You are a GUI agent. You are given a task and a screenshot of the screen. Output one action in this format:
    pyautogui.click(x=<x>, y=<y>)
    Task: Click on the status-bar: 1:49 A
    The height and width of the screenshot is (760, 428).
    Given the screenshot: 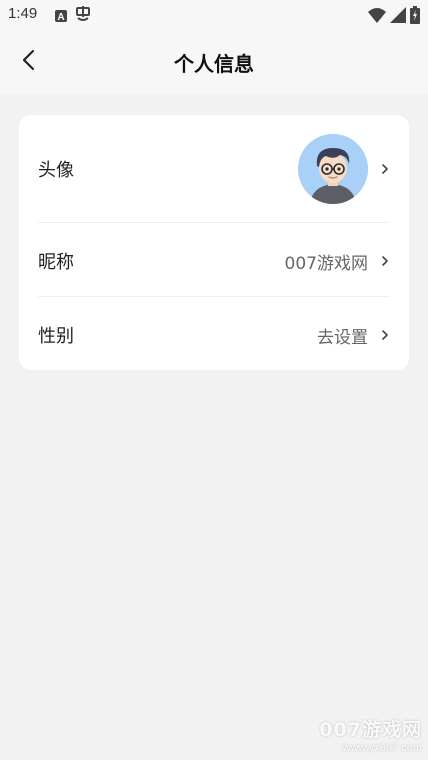 What is the action you would take?
    pyautogui.click(x=214, y=15)
    